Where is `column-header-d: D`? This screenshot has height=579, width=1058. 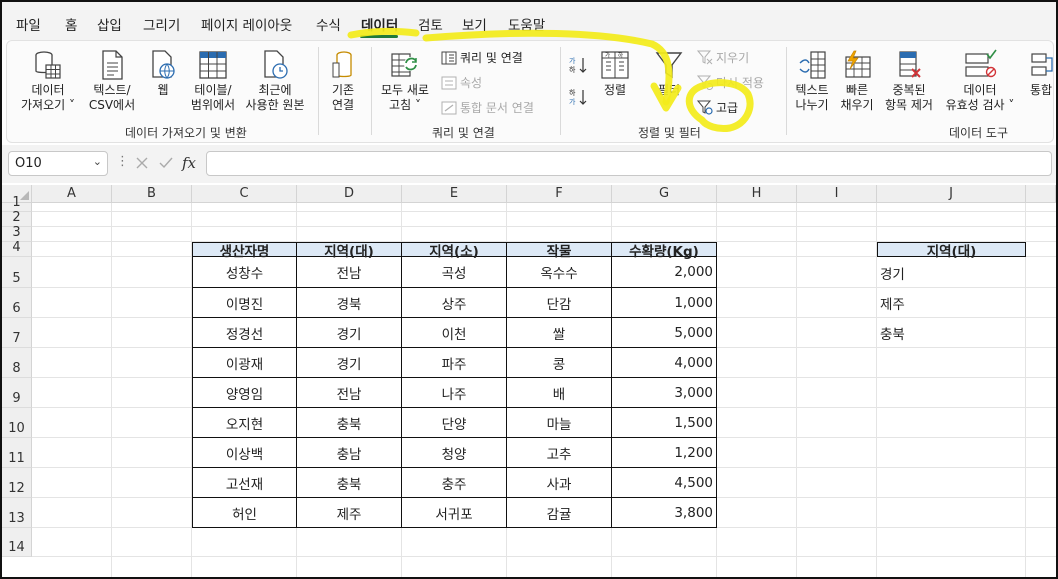 column-header-d: D is located at coordinates (349, 194).